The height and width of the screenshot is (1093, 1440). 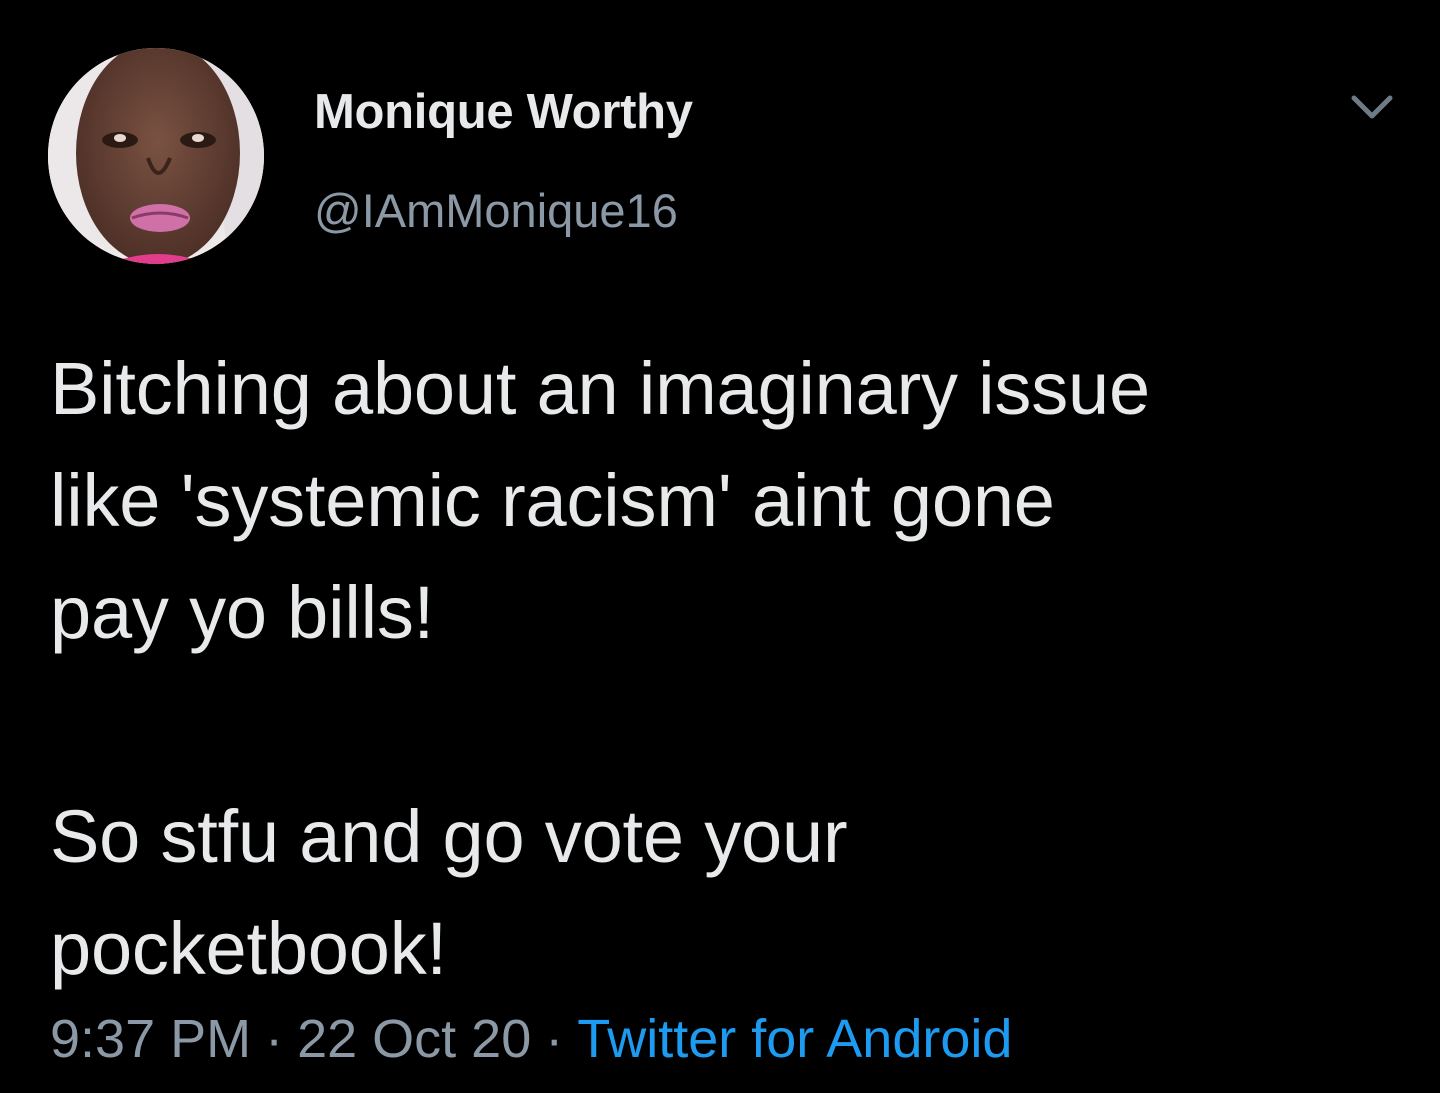 I want to click on avatar-image, so click(x=156, y=156).